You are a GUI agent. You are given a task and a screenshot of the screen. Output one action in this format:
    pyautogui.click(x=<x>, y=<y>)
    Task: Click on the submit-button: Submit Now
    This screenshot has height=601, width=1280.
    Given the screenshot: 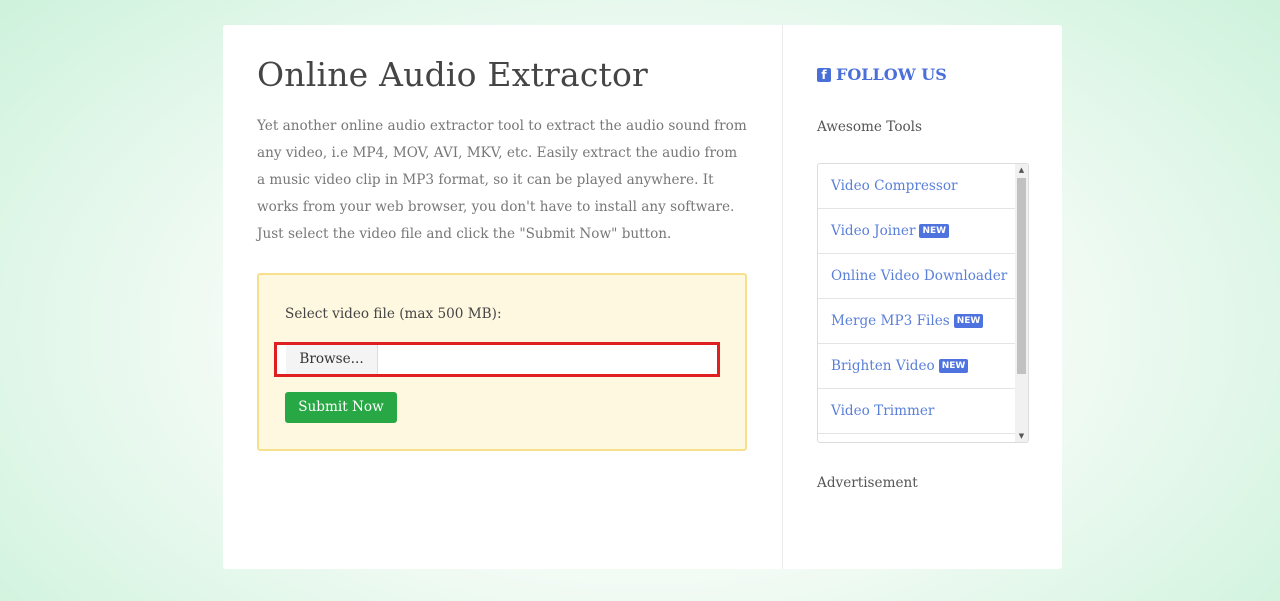 What is the action you would take?
    pyautogui.click(x=341, y=407)
    